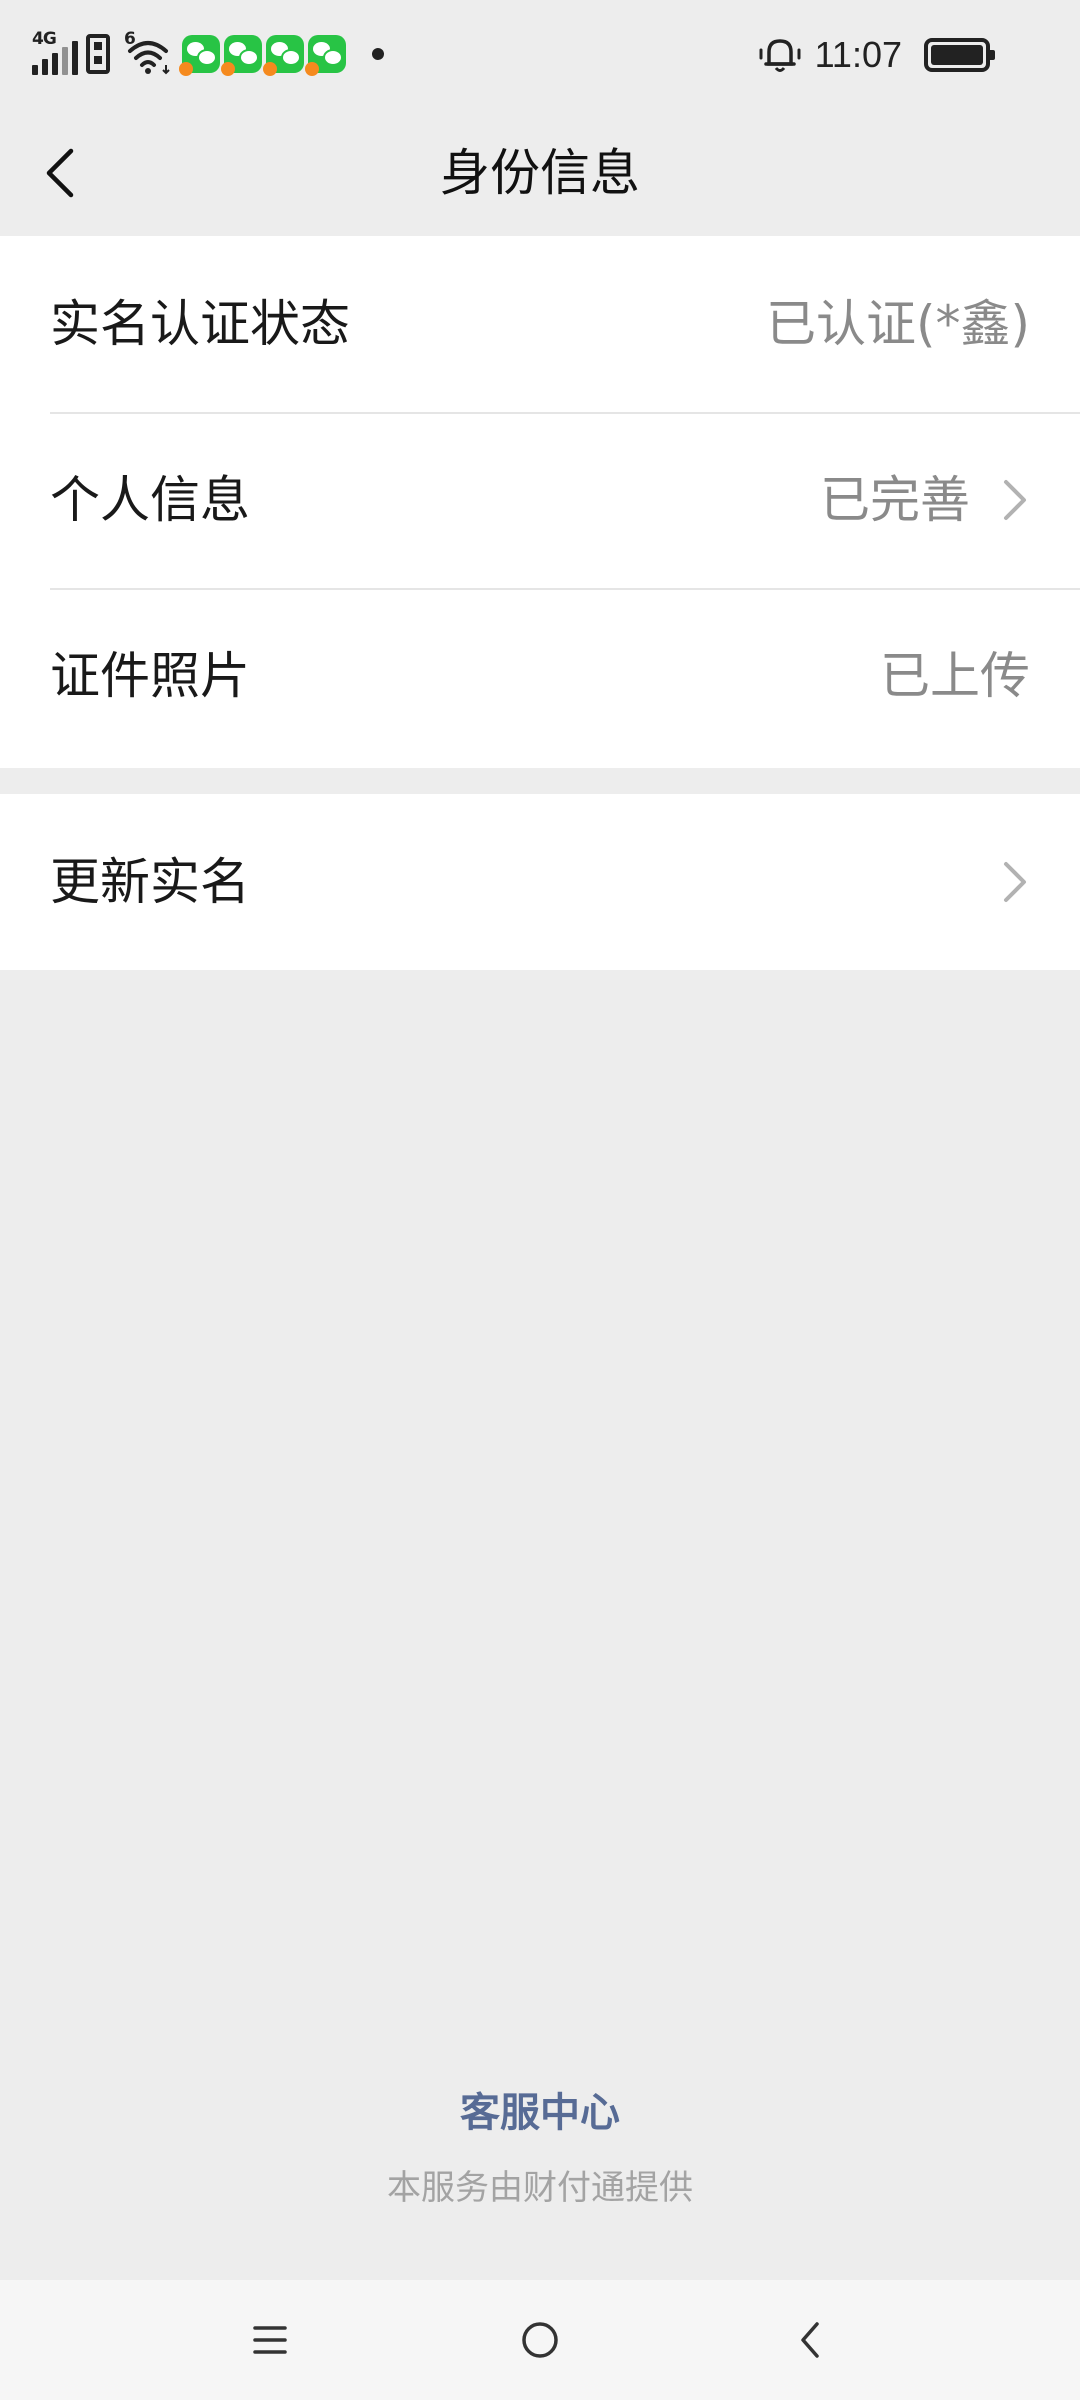 The height and width of the screenshot is (2400, 1080). Describe the element at coordinates (897, 324) in the screenshot. I see `verification-status-value: 已认证(*鑫)` at that location.